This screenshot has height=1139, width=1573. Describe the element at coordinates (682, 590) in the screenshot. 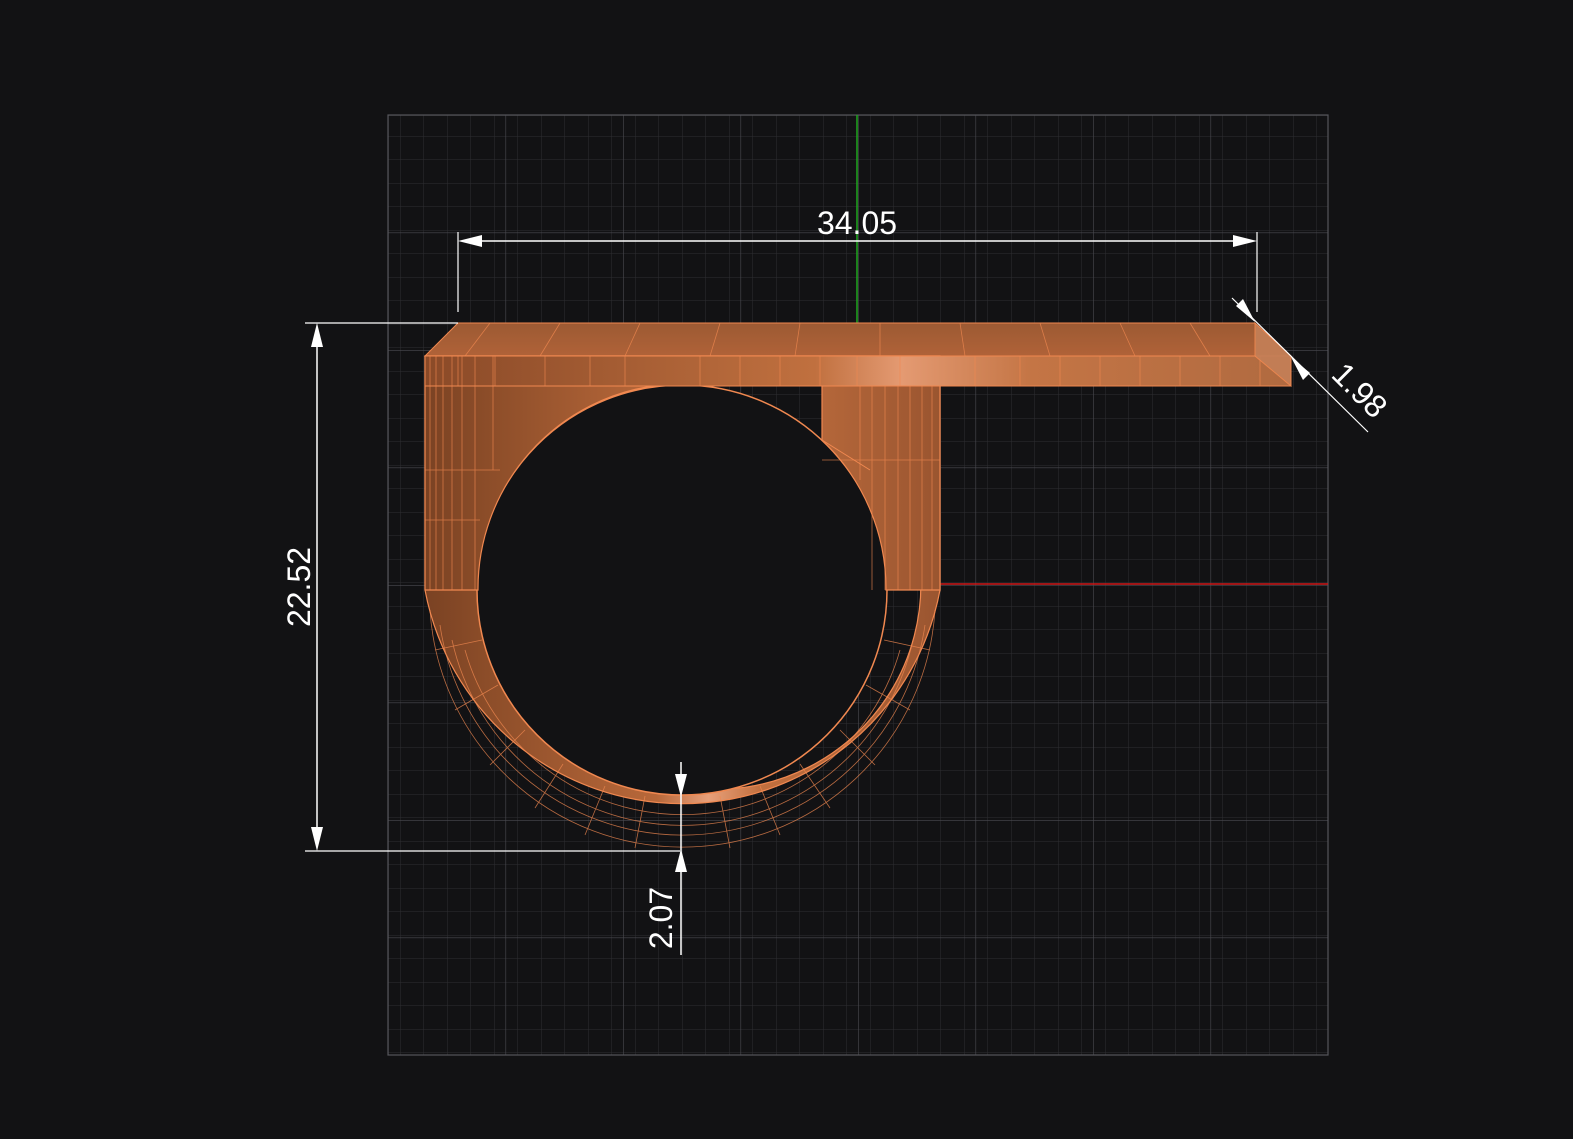

I see `ring-inner-edge` at that location.